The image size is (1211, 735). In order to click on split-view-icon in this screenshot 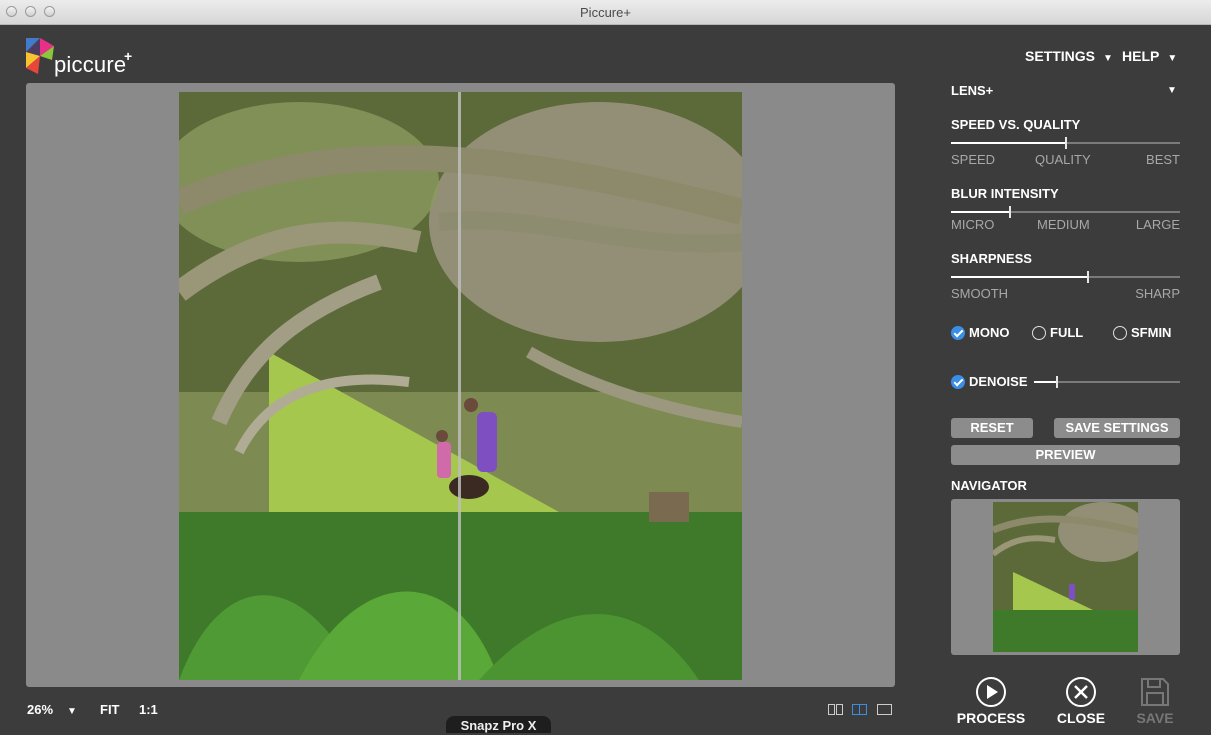, I will do `click(859, 709)`.